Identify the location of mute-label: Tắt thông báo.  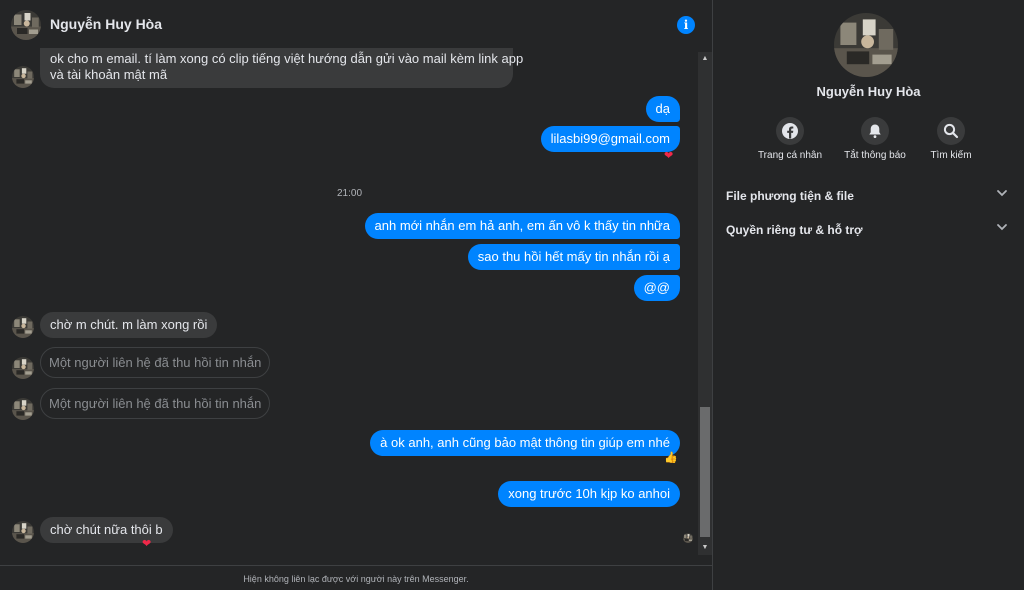
(875, 155).